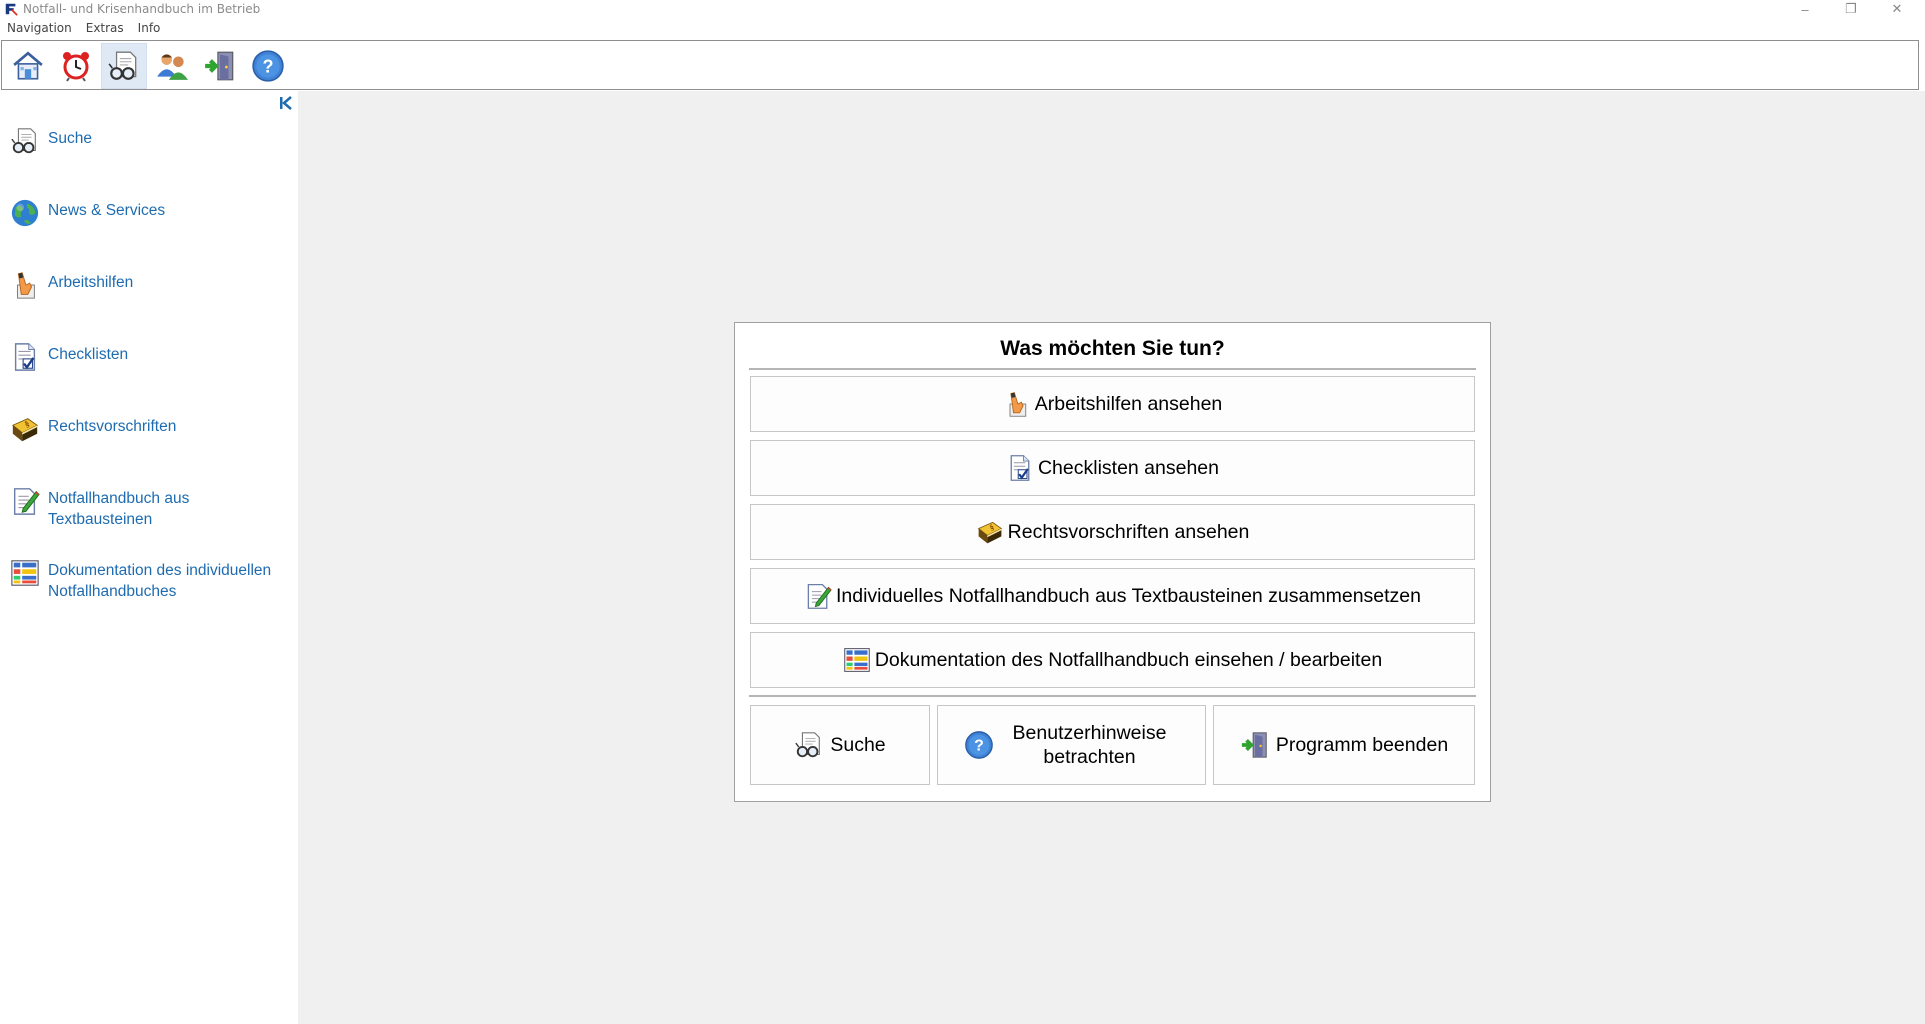  What do you see at coordinates (1128, 531) in the screenshot?
I see `button-label: Rechtsvorschriften ansehen` at bounding box center [1128, 531].